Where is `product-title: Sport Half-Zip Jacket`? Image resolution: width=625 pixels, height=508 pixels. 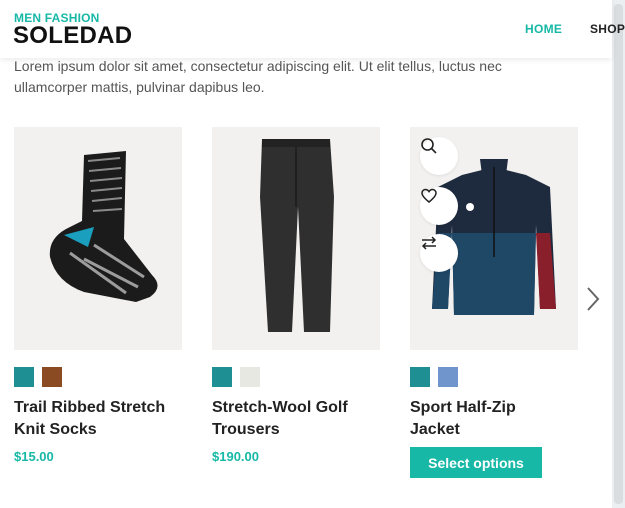
product-title: Sport Half-Zip Jacket is located at coordinates (494, 419).